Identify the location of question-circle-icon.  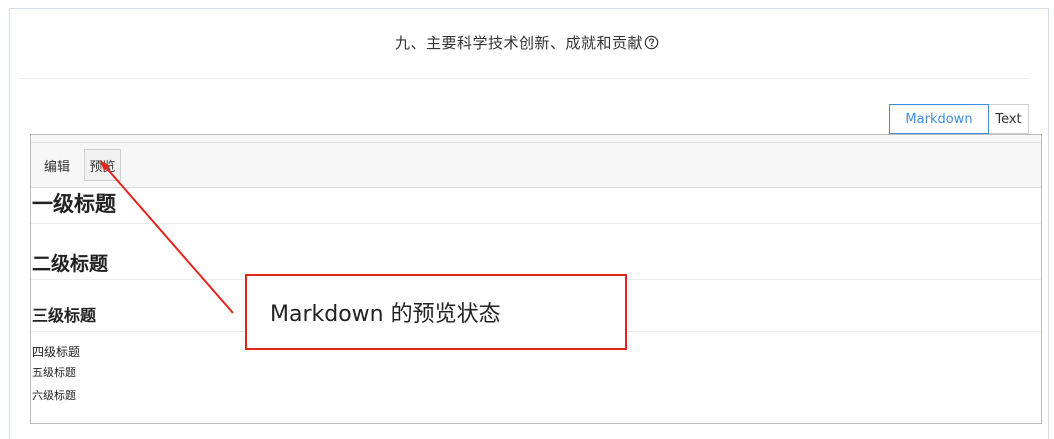
(651, 44).